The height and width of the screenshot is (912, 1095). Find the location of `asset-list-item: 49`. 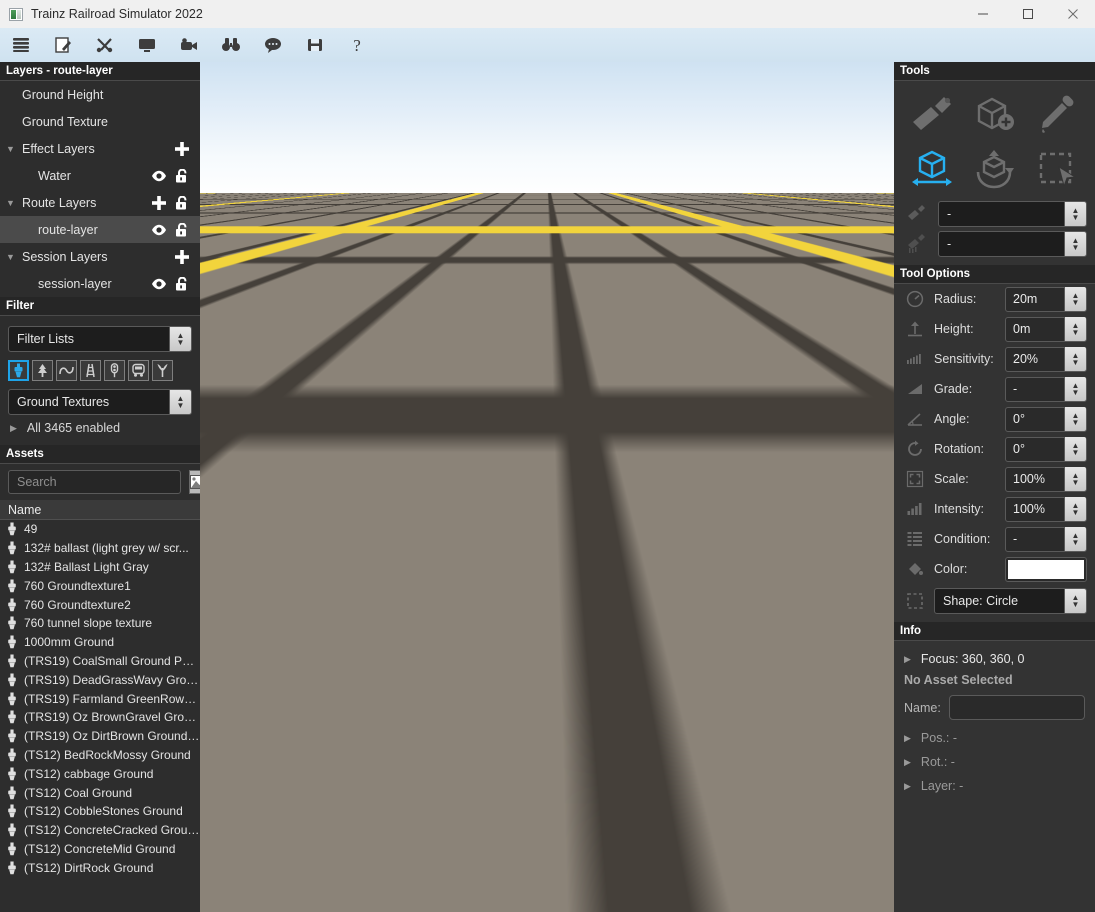

asset-list-item: 49 is located at coordinates (100, 529).